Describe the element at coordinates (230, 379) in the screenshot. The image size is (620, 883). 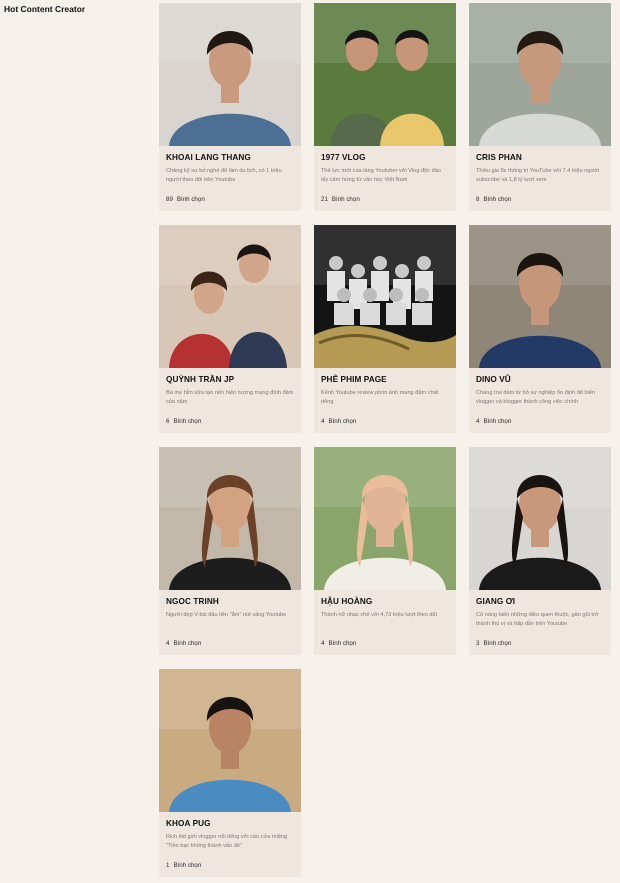
I see `creator-name: QUỲNH TRẦN JP` at that location.